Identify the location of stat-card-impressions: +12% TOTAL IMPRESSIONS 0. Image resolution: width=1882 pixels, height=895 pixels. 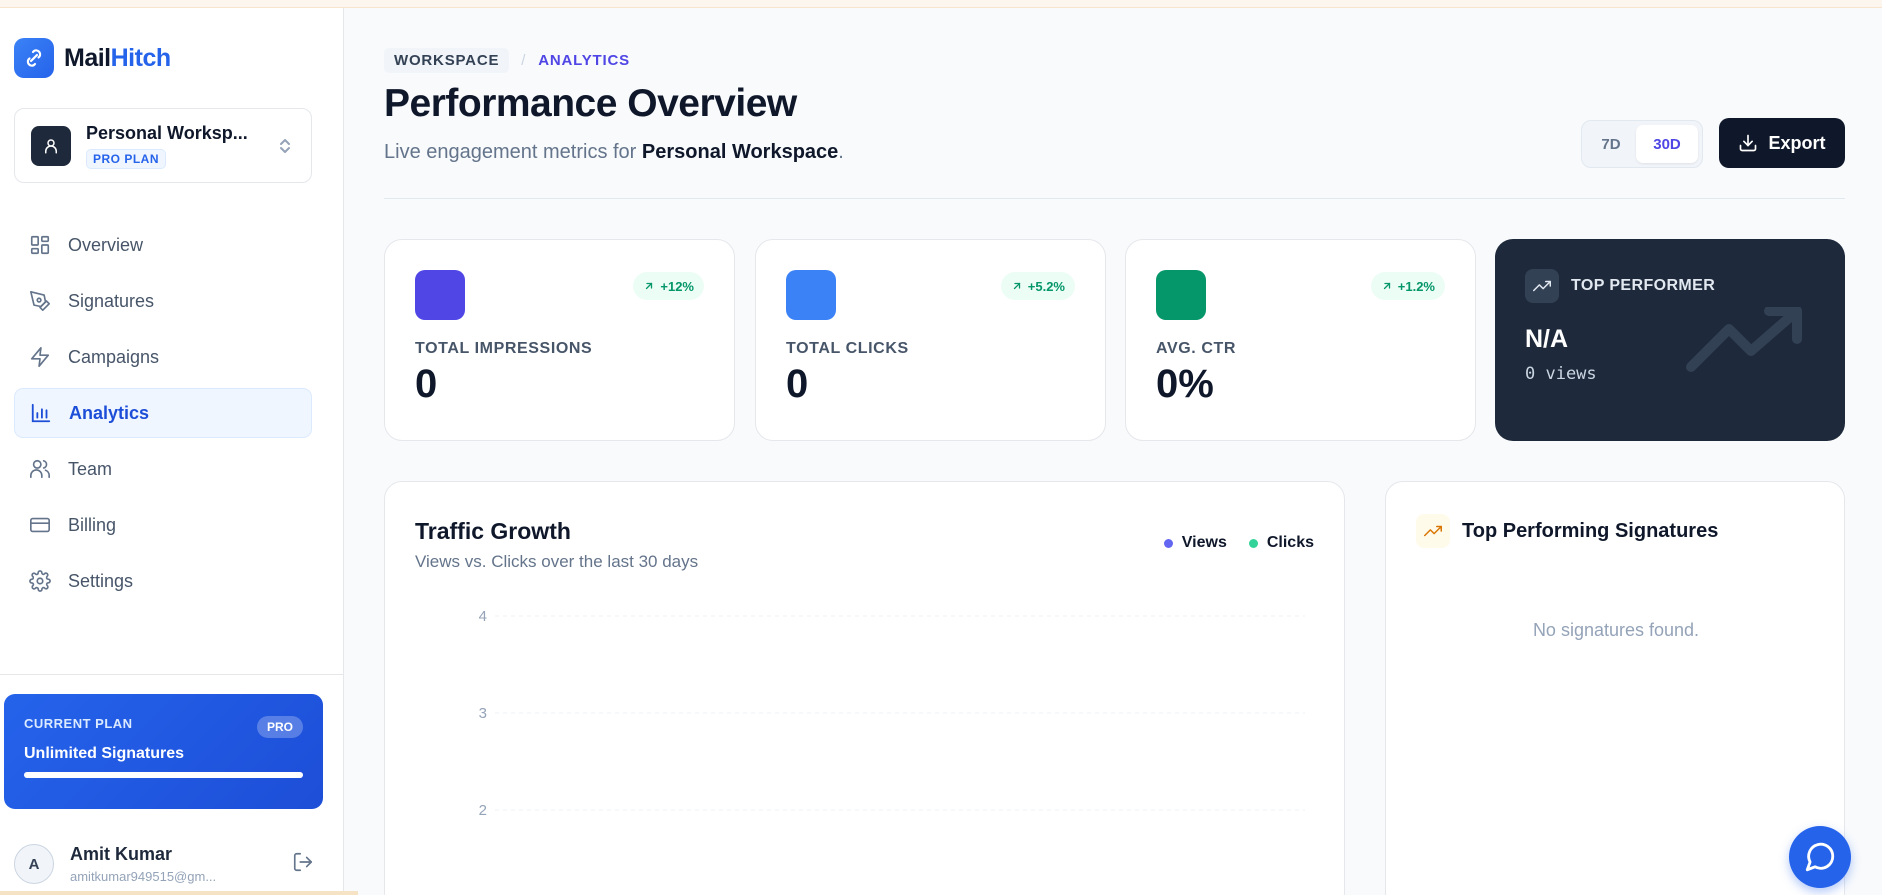
(559, 340).